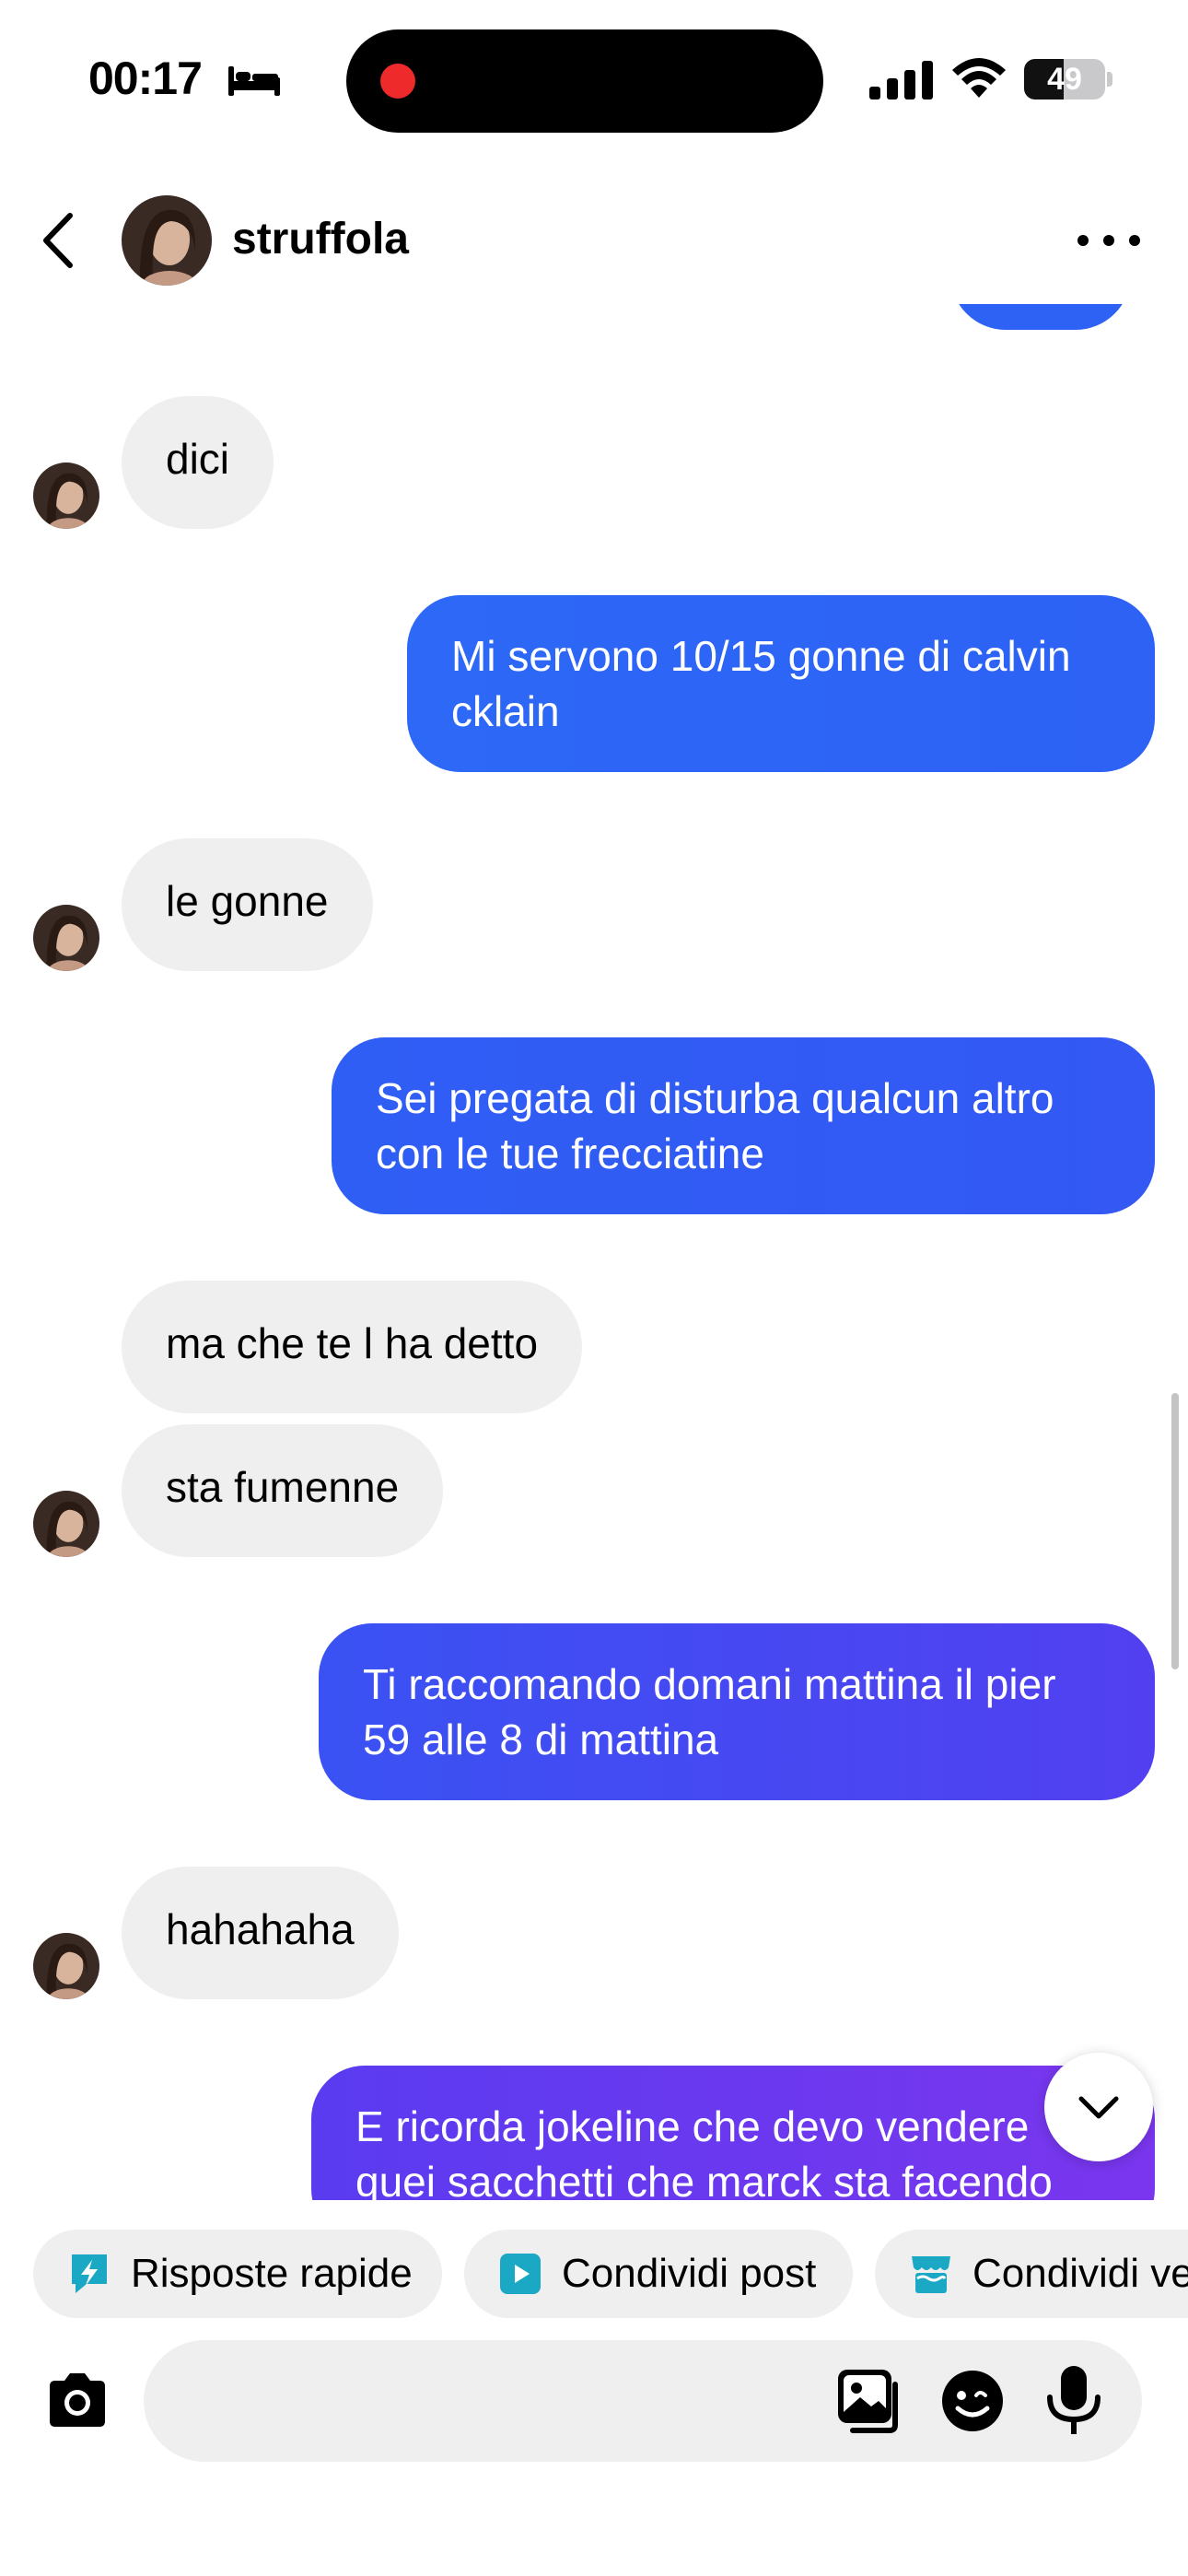 This screenshot has width=1188, height=2576. Describe the element at coordinates (272, 2273) in the screenshot. I see `chip-label: Risposte rapide` at that location.